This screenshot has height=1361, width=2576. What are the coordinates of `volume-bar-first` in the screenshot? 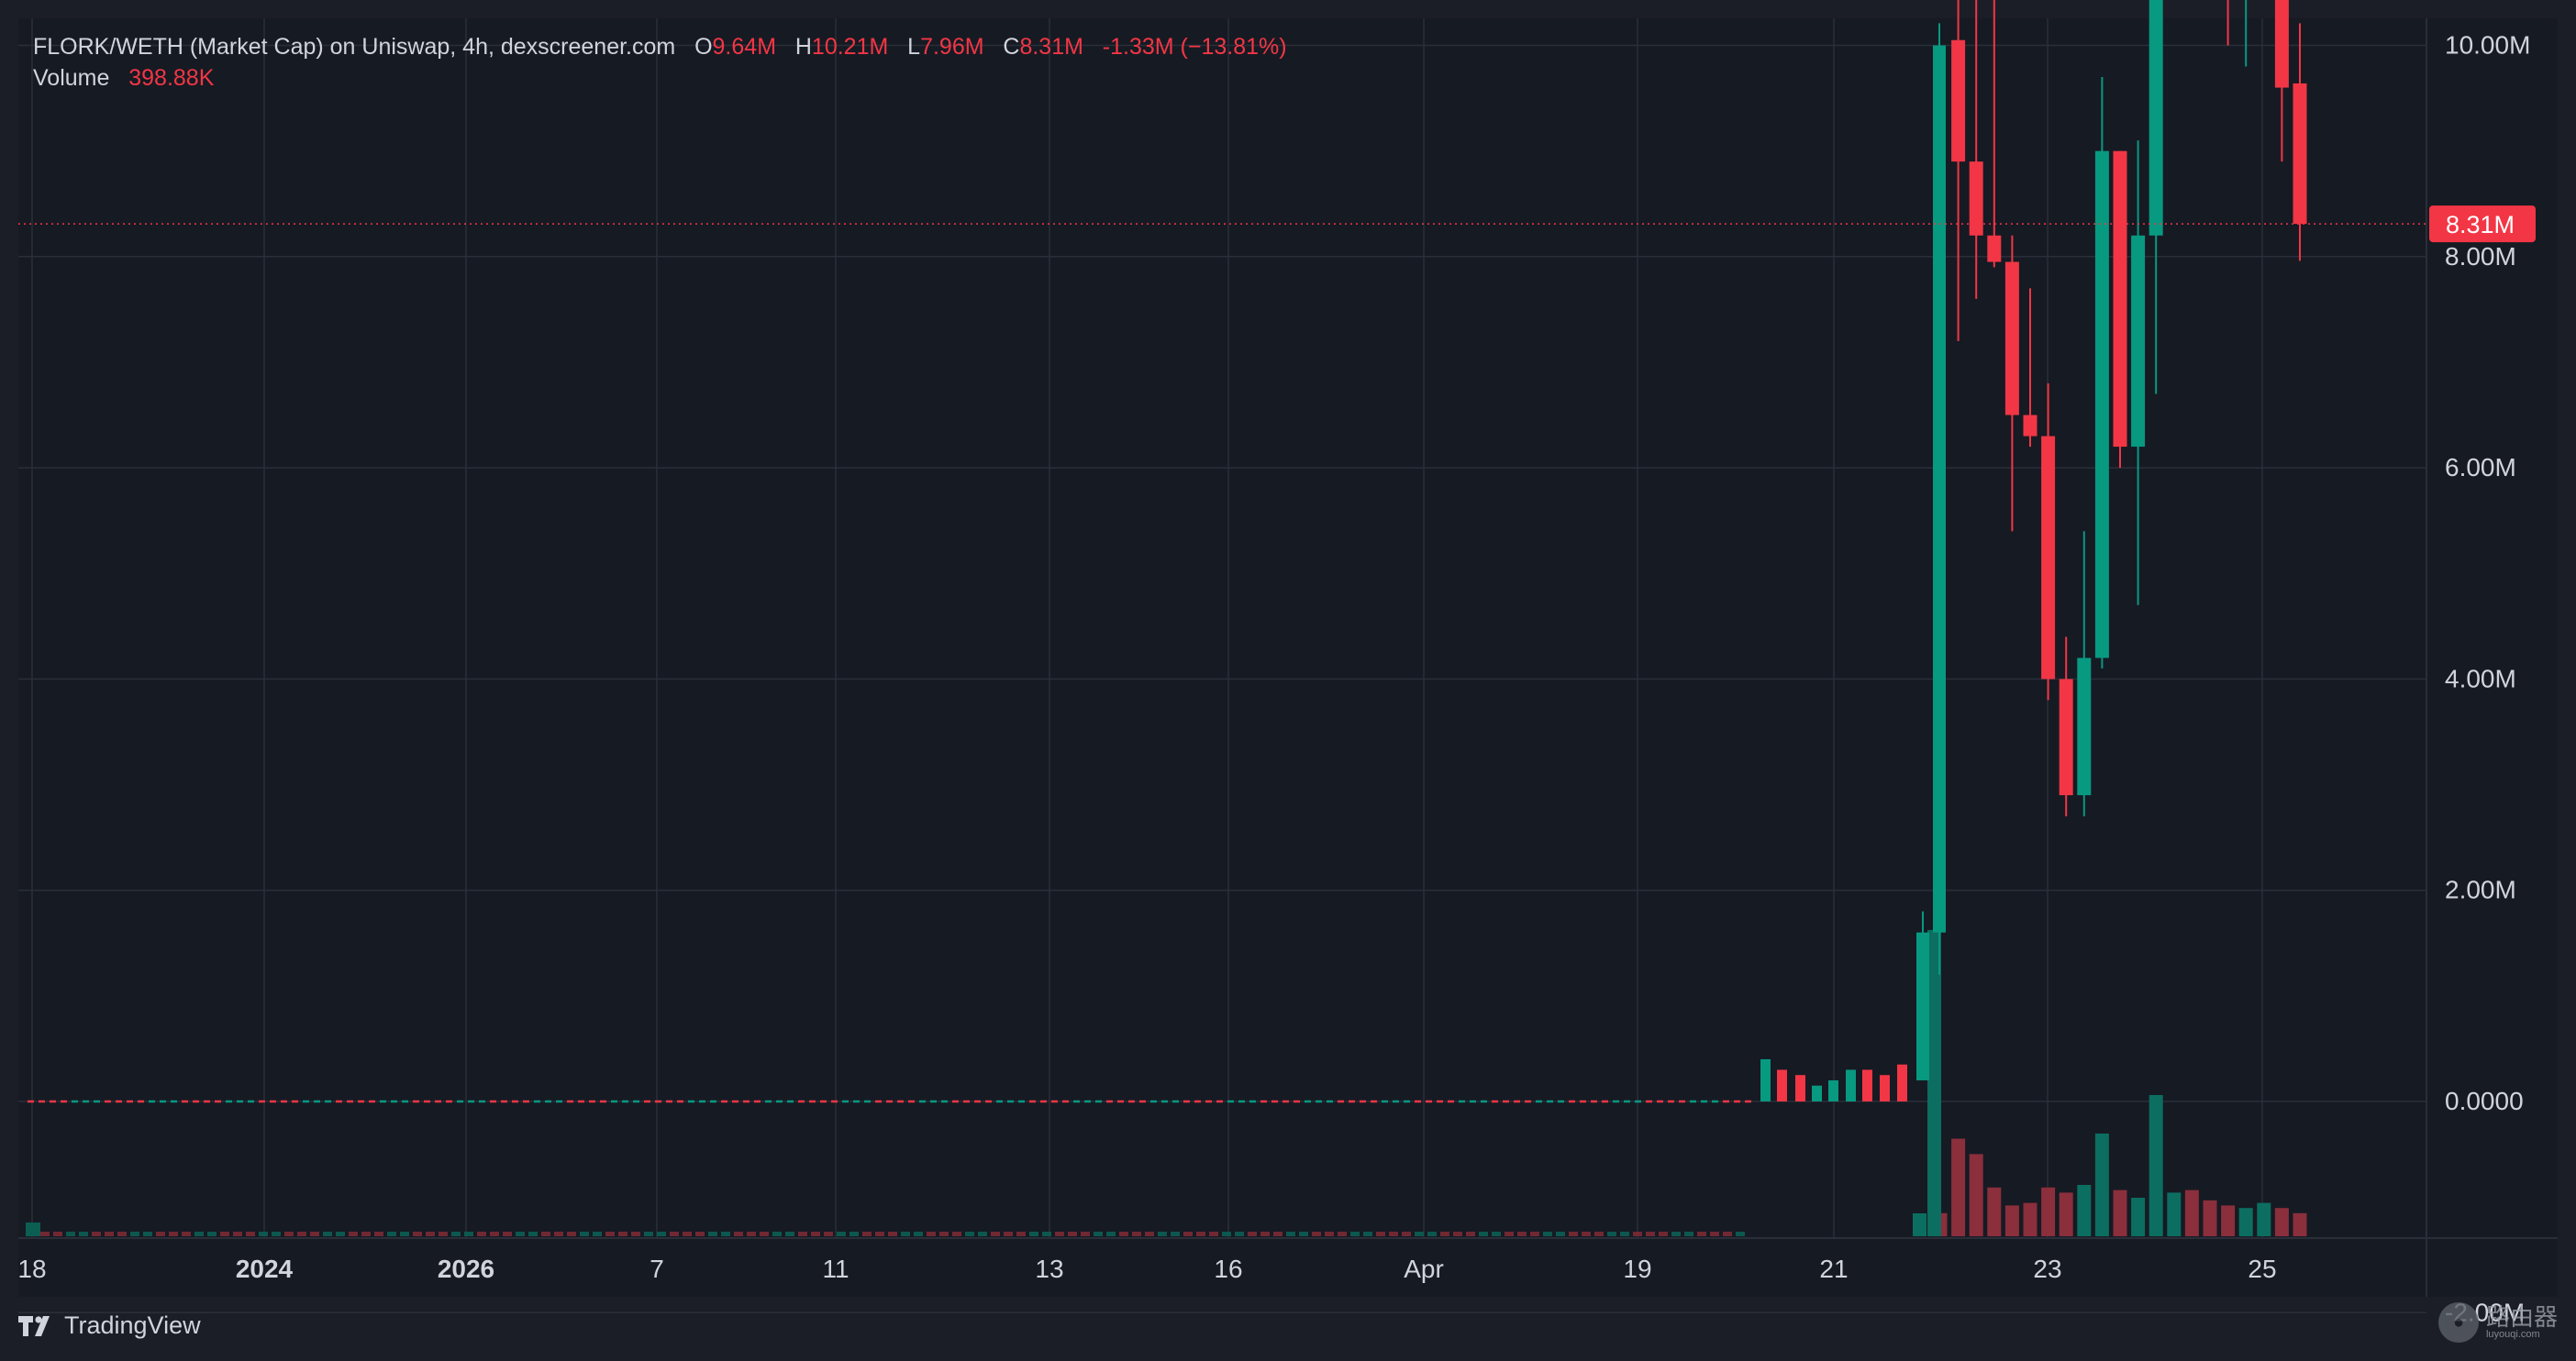 It's located at (33, 1229).